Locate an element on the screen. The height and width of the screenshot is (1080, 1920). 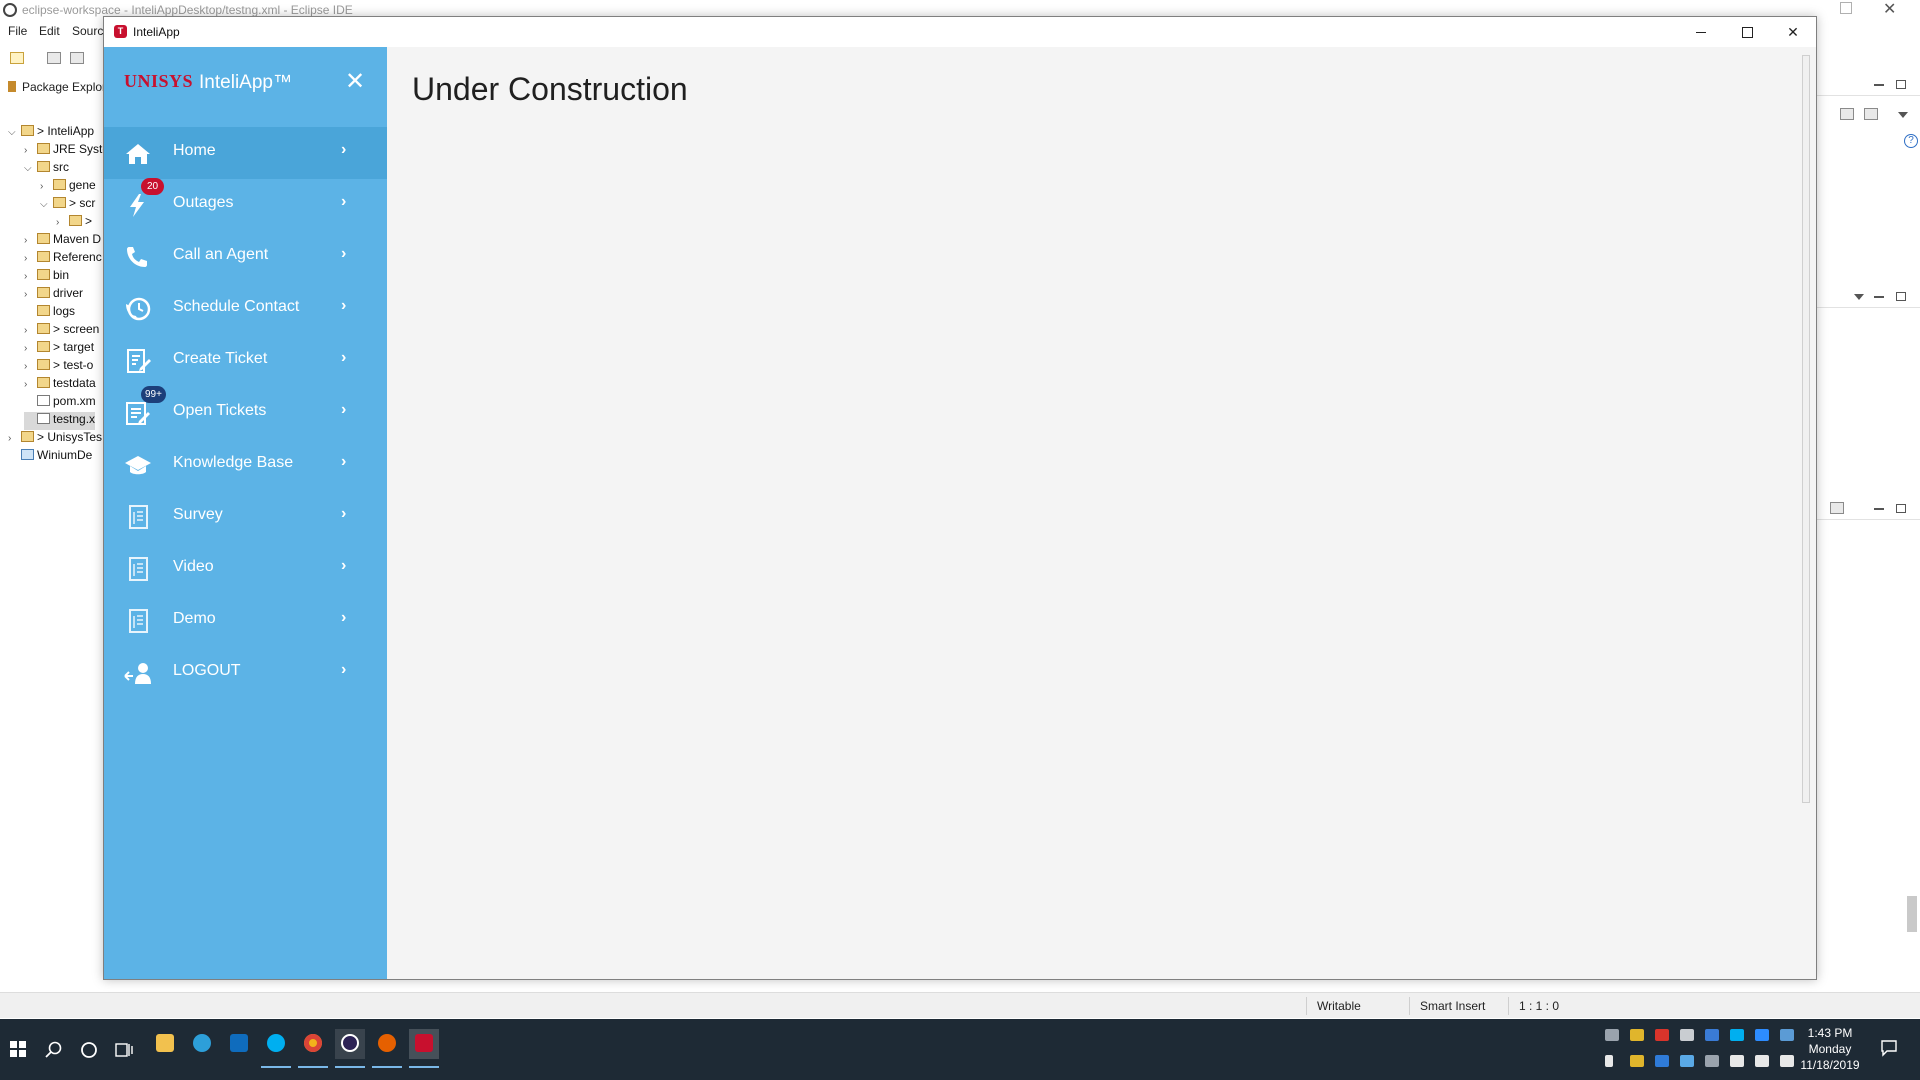
shield-icon is located at coordinates (1637, 1035).